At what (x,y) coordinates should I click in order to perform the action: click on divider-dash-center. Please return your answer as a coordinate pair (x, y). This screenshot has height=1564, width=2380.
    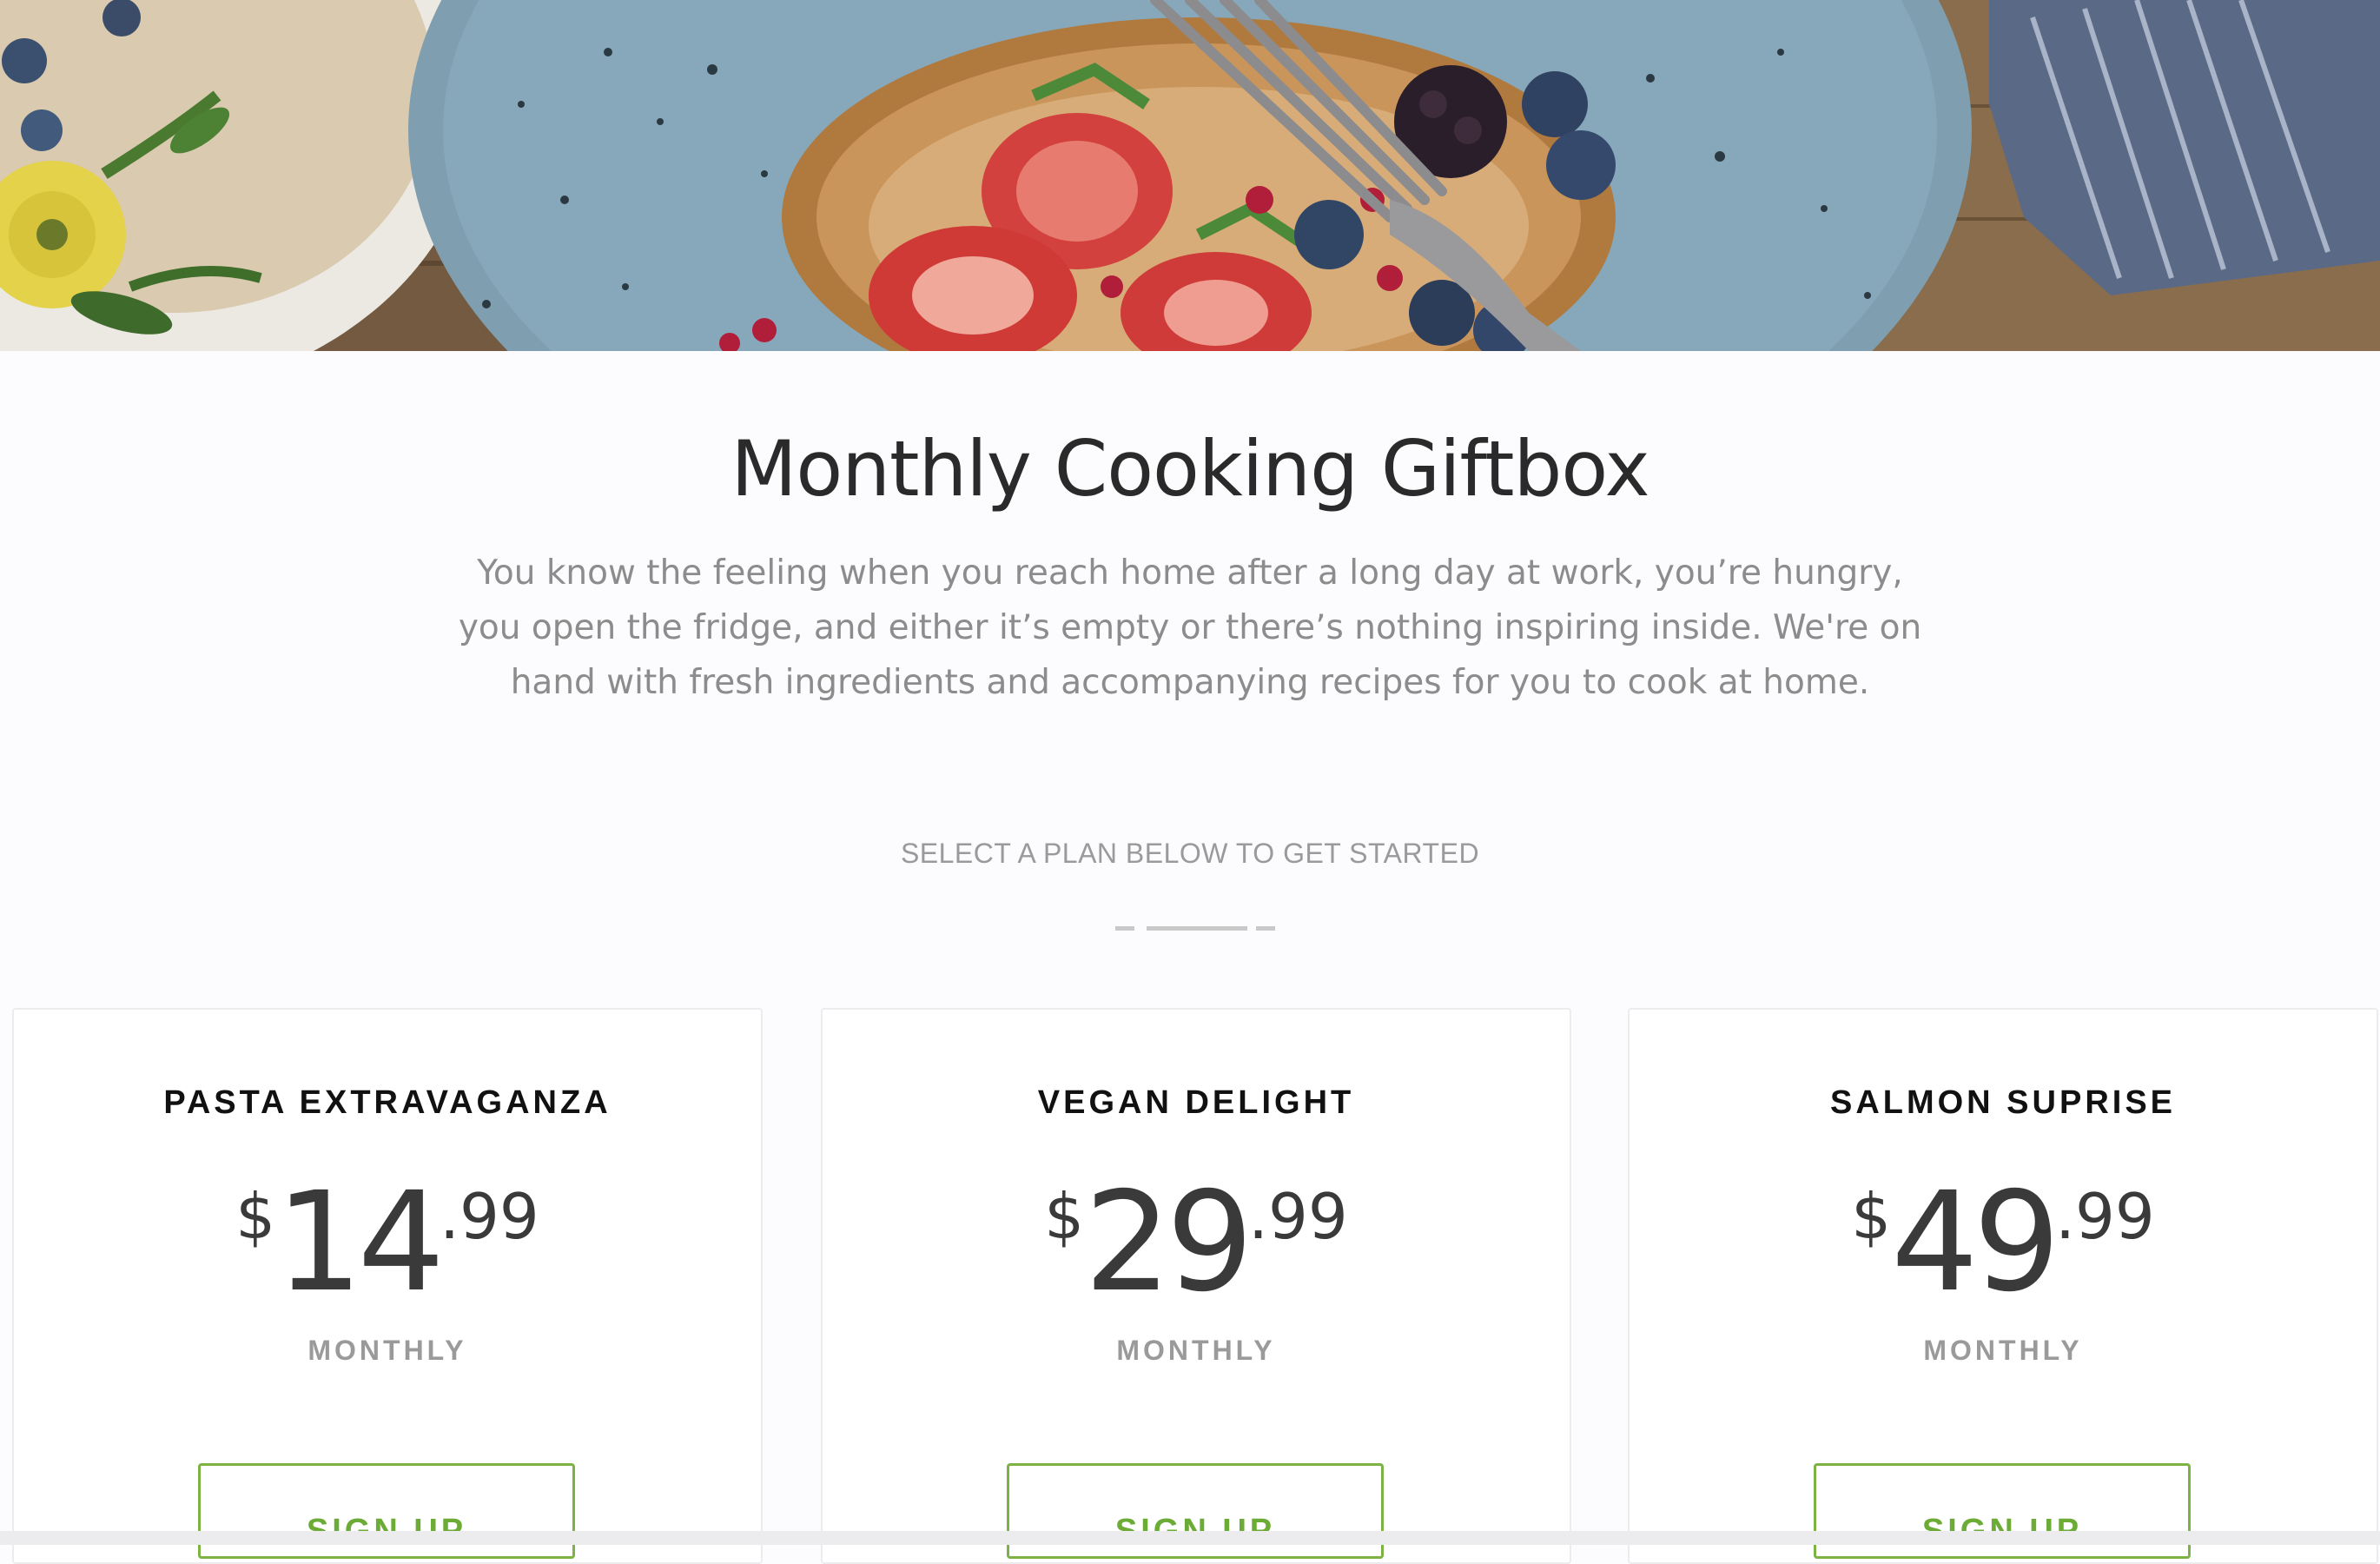
    Looking at the image, I should click on (1197, 928).